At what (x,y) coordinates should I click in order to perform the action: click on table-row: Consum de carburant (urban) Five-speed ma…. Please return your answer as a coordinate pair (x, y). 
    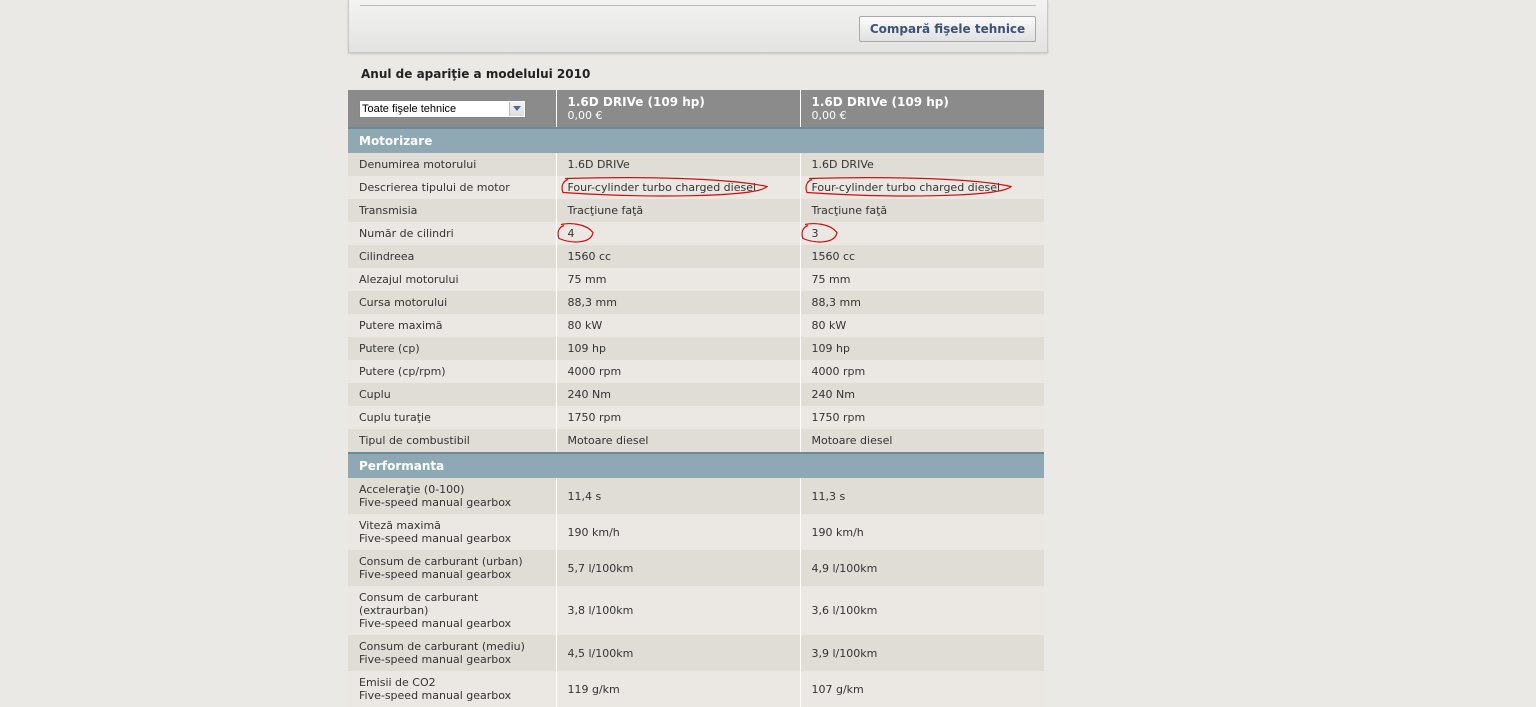
    Looking at the image, I should click on (696, 568).